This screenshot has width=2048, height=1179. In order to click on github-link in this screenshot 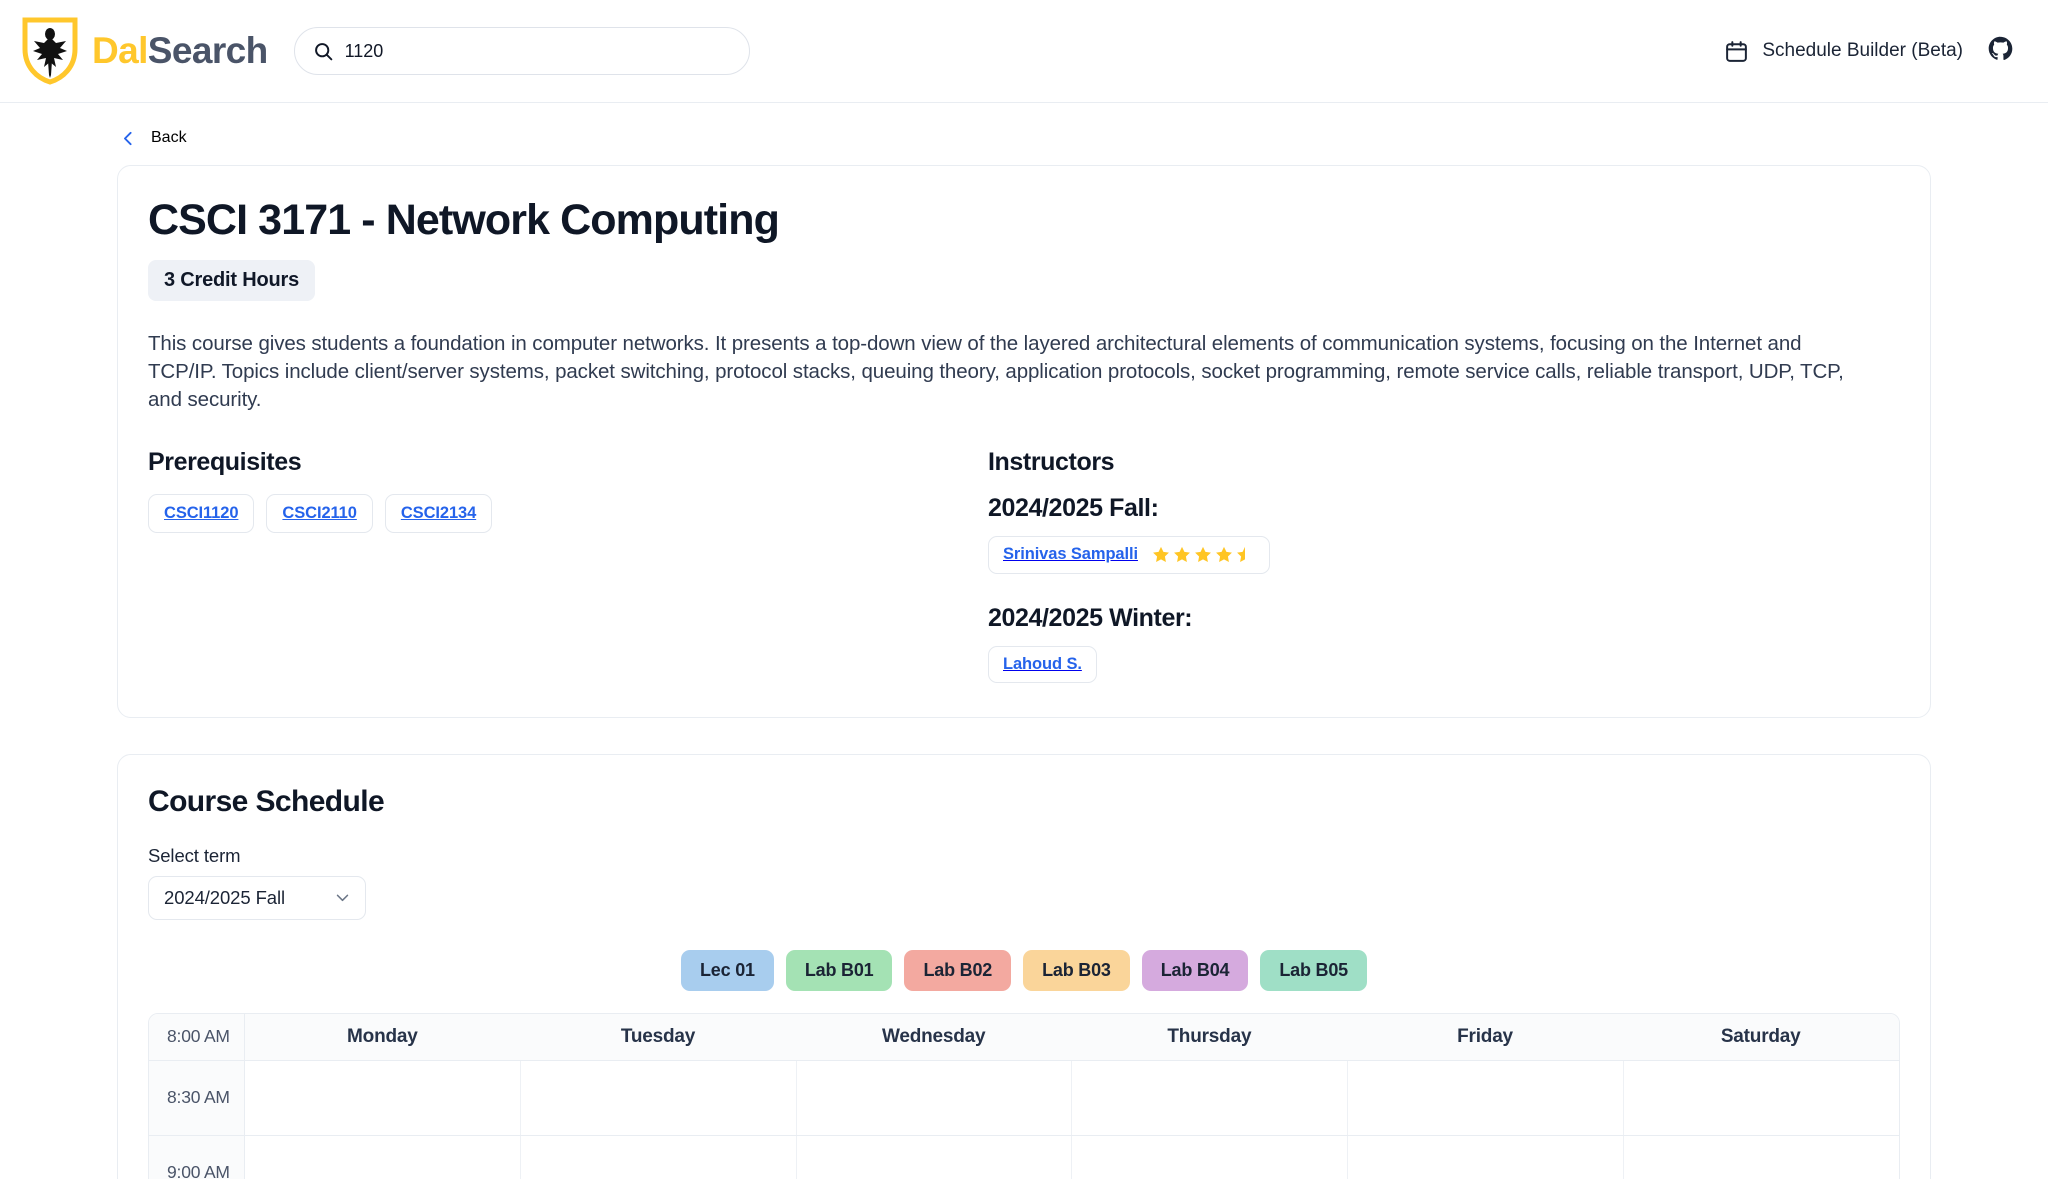, I will do `click(2000, 51)`.